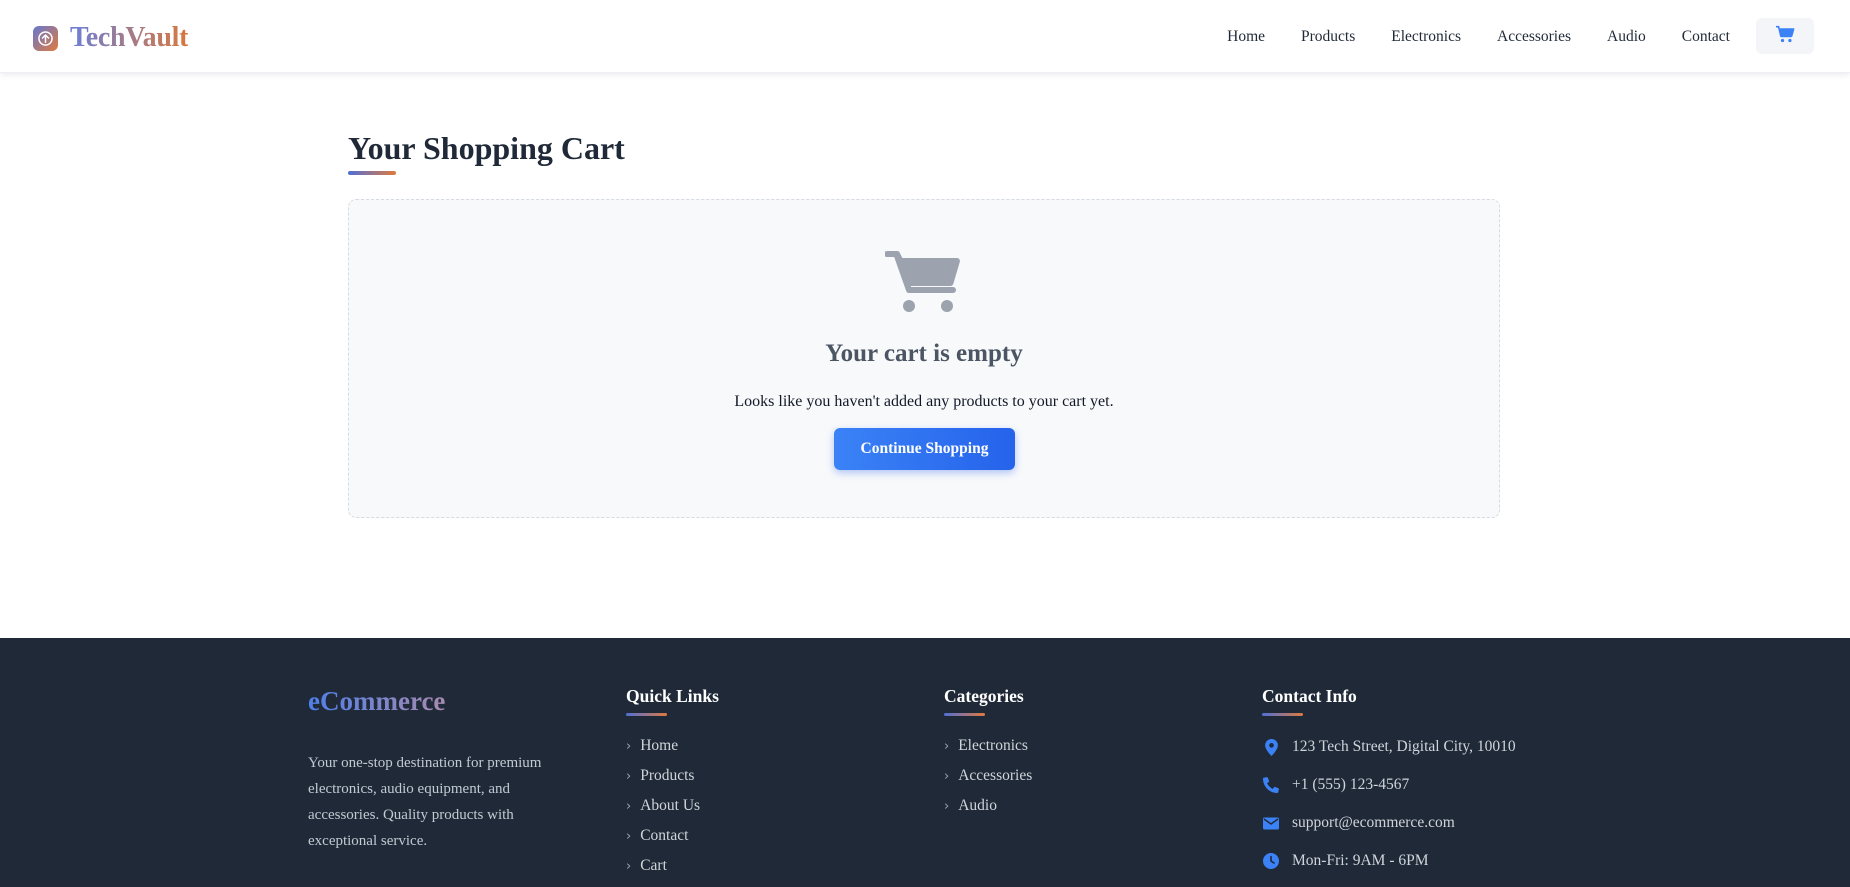  I want to click on footer-link-label: Electronics, so click(993, 745).